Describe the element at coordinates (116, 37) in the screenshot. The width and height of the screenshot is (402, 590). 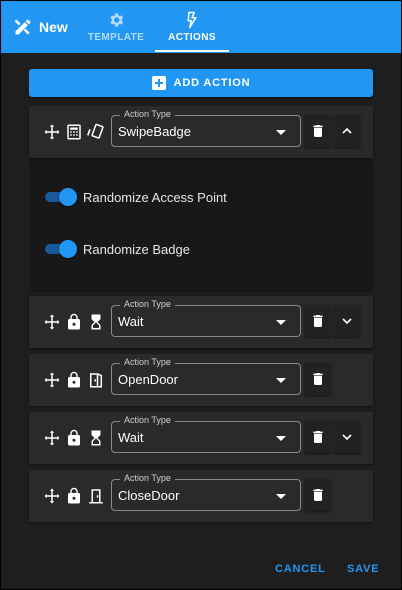
I see `tab-template-label: TEMPLATE` at that location.